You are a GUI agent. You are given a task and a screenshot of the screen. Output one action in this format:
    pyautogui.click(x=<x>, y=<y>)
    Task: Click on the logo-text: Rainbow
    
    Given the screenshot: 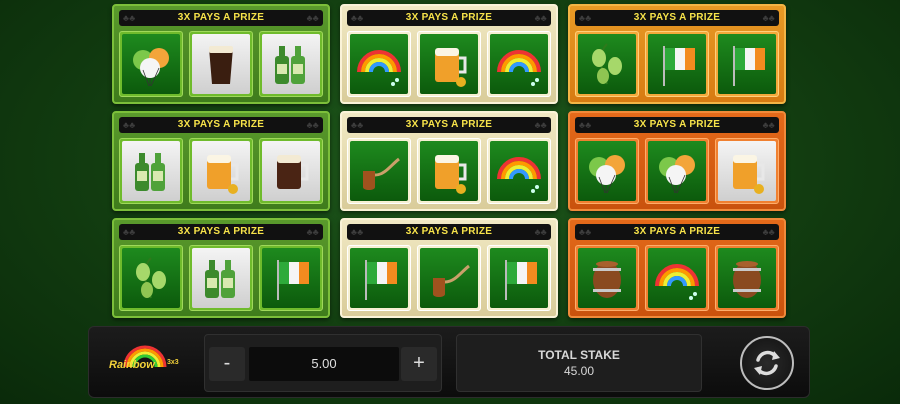 What is the action you would take?
    pyautogui.click(x=132, y=365)
    